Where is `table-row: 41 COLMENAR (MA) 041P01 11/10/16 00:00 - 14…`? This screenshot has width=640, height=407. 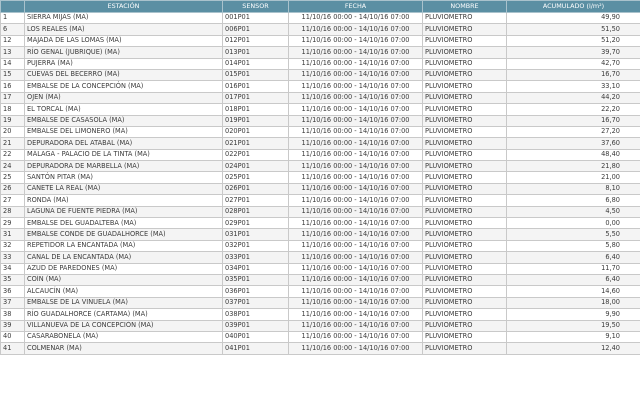
table-row: 41 COLMENAR (MA) 041P01 11/10/16 00:00 - 14… is located at coordinates (320, 348).